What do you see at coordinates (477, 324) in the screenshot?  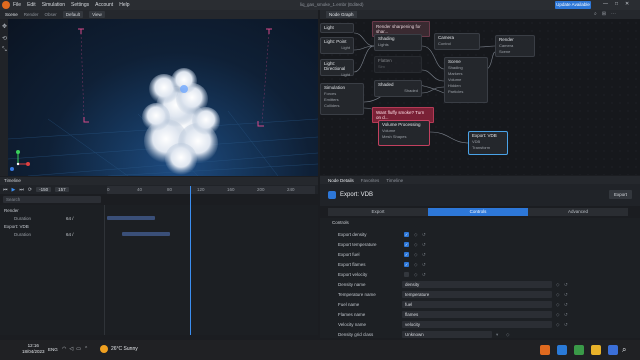 I see `velocity-name-field: velocity` at bounding box center [477, 324].